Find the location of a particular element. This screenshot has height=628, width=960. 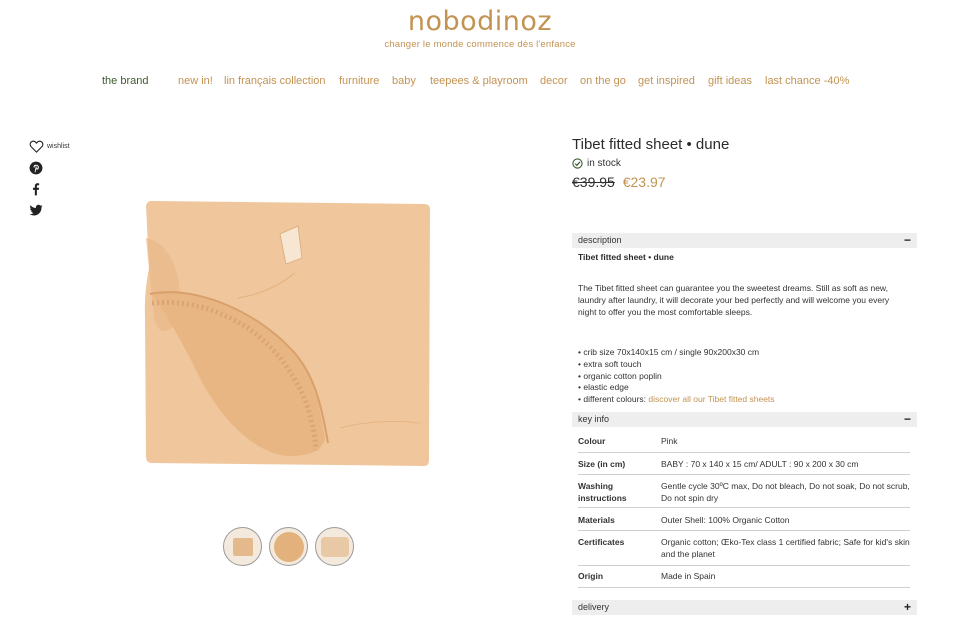

price-sale: €23.97 is located at coordinates (644, 182).